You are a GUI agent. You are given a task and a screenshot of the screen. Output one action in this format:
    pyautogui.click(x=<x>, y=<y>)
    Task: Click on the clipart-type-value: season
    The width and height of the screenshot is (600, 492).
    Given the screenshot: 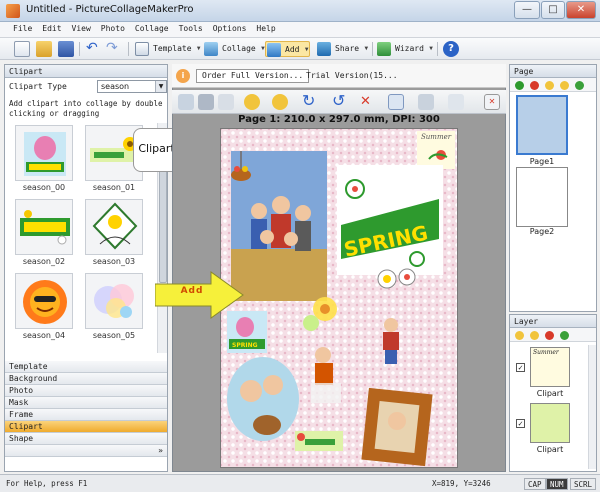 What is the action you would take?
    pyautogui.click(x=115, y=86)
    